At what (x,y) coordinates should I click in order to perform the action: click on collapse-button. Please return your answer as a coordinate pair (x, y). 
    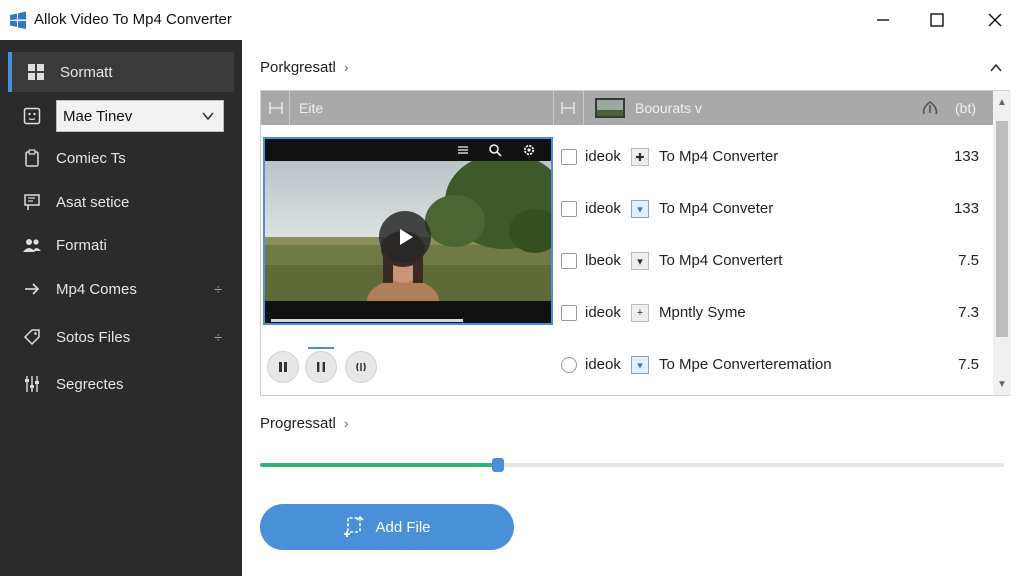
    Looking at the image, I should click on (996, 68).